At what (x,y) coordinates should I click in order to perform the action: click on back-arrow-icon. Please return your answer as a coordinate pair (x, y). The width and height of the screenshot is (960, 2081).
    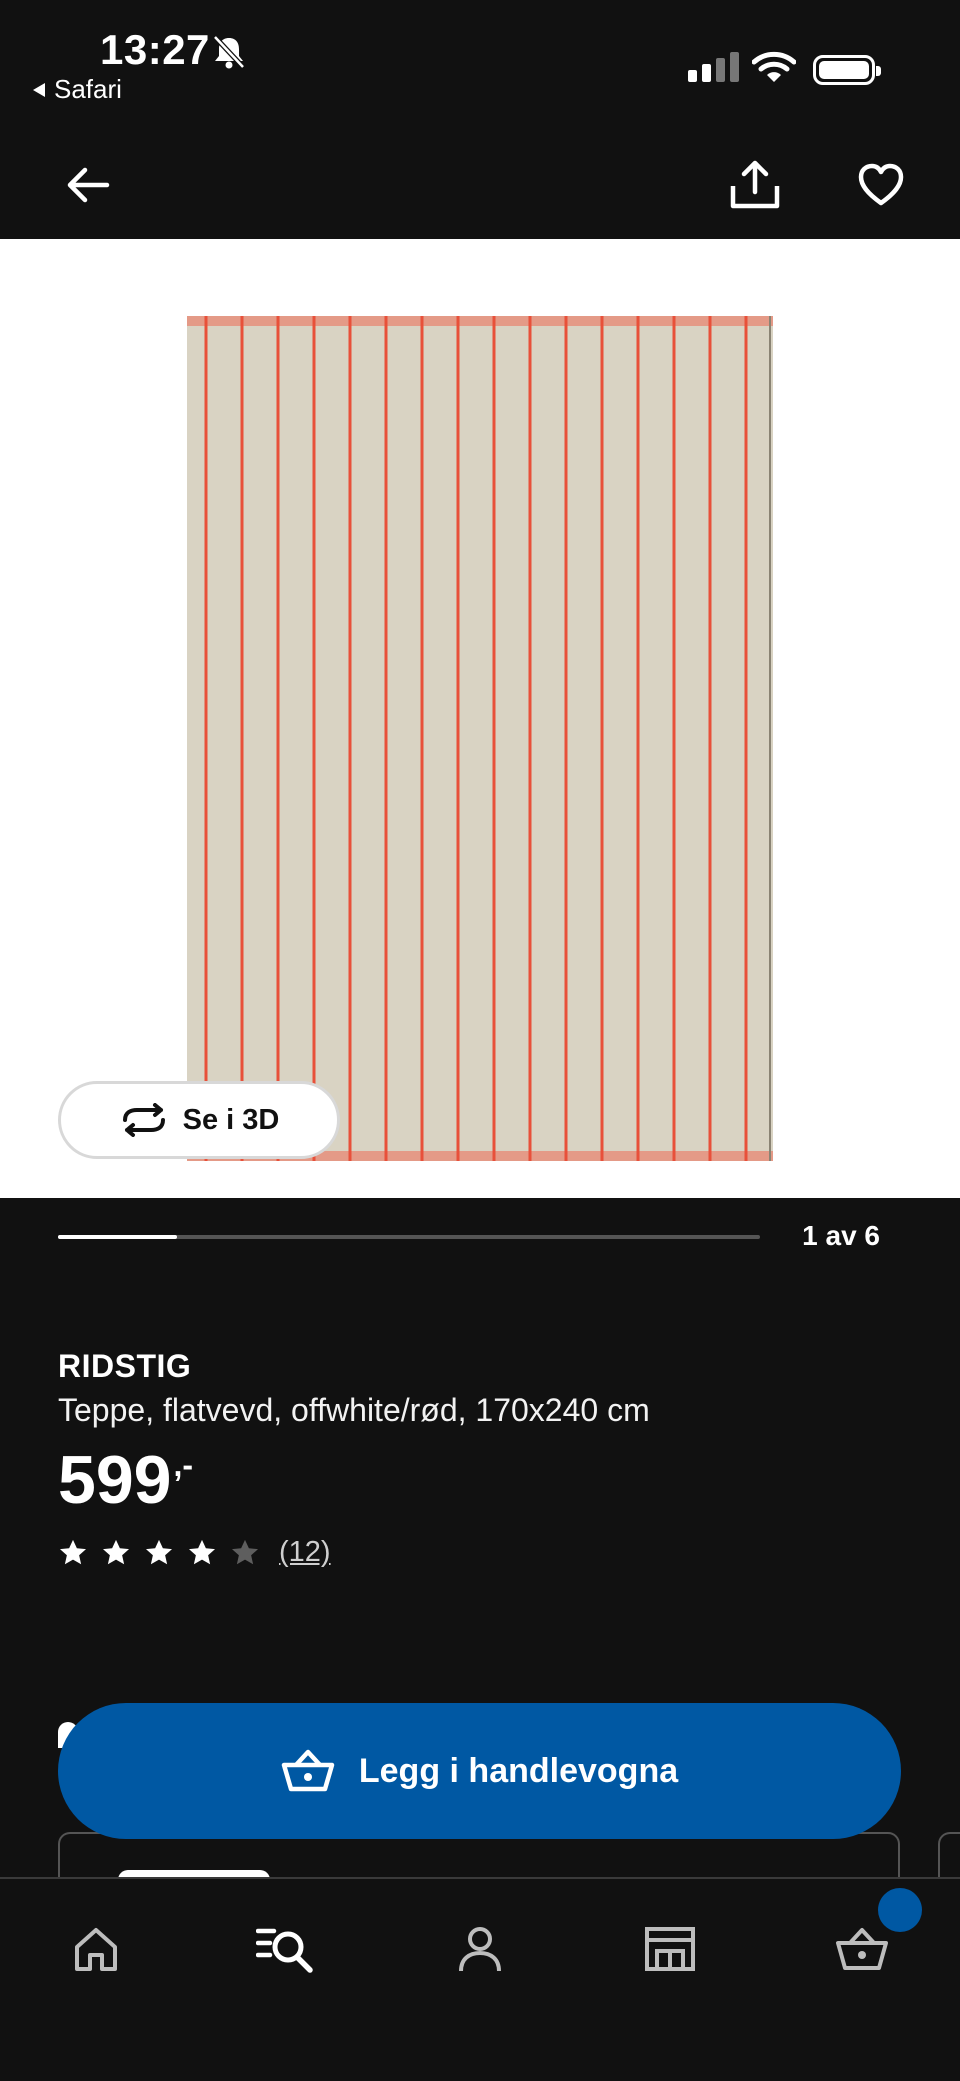
    Looking at the image, I should click on (88, 185).